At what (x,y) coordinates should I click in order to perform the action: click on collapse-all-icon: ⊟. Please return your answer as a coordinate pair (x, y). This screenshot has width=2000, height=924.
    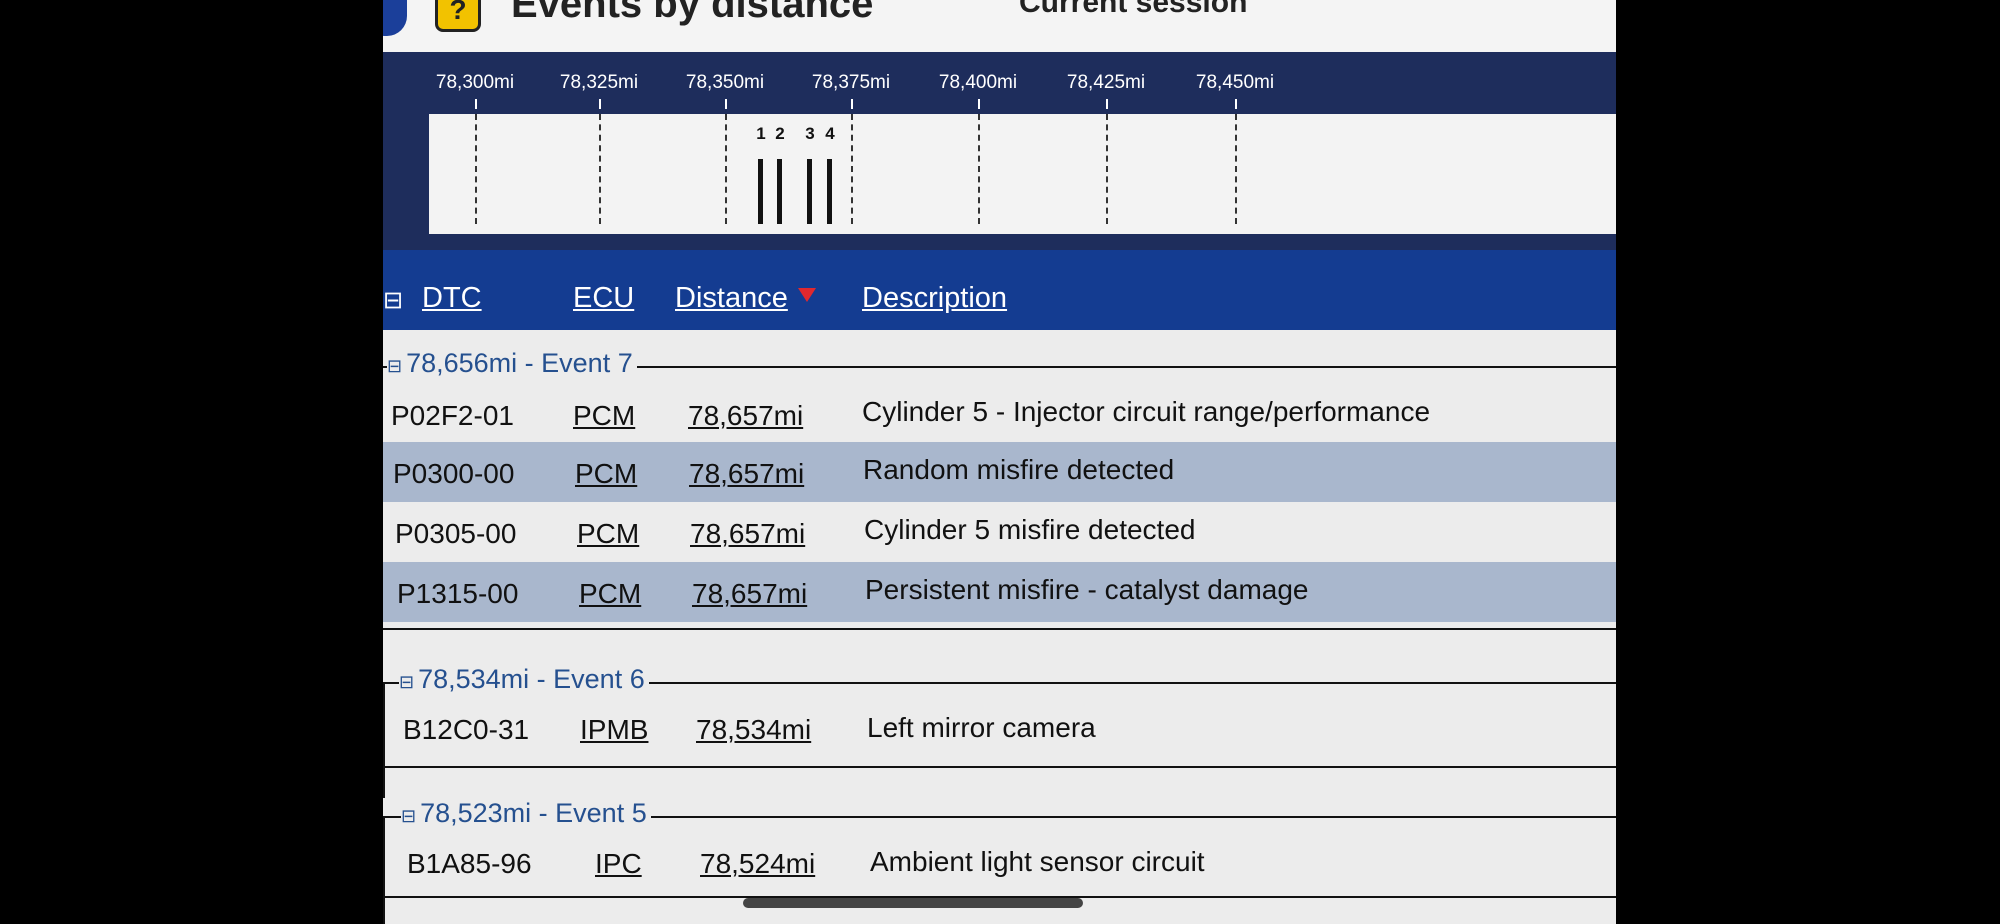
    Looking at the image, I should click on (393, 300).